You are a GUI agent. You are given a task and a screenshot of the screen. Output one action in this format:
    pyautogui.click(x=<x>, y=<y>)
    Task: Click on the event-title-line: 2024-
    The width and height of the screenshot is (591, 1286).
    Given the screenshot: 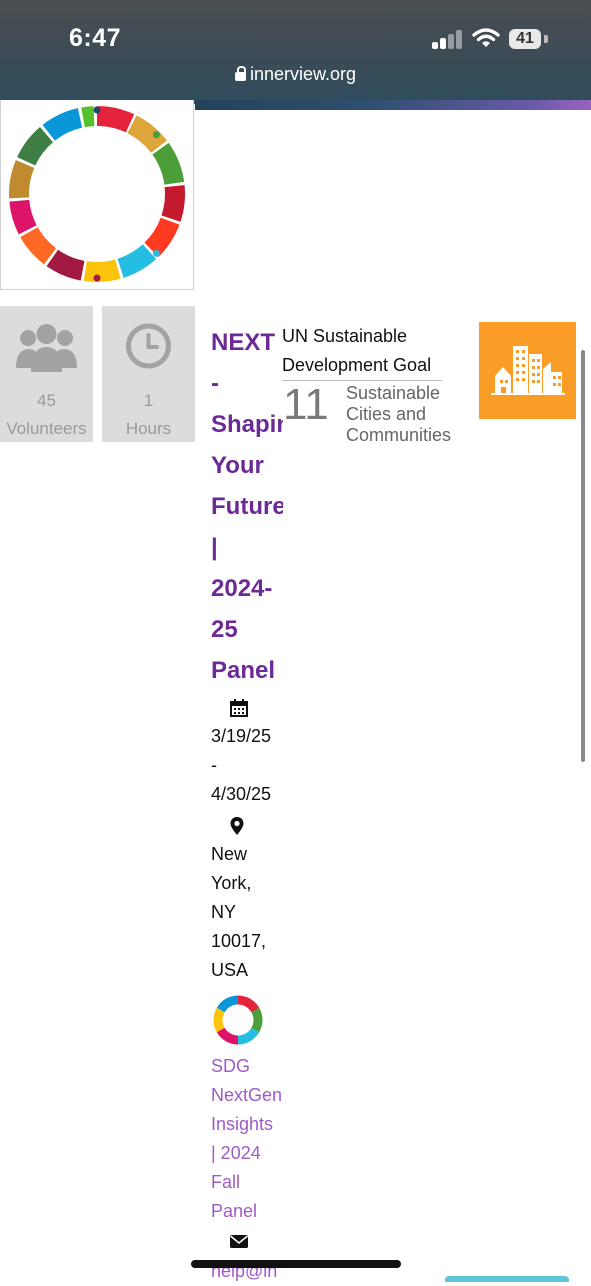 What is the action you would take?
    pyautogui.click(x=247, y=588)
    